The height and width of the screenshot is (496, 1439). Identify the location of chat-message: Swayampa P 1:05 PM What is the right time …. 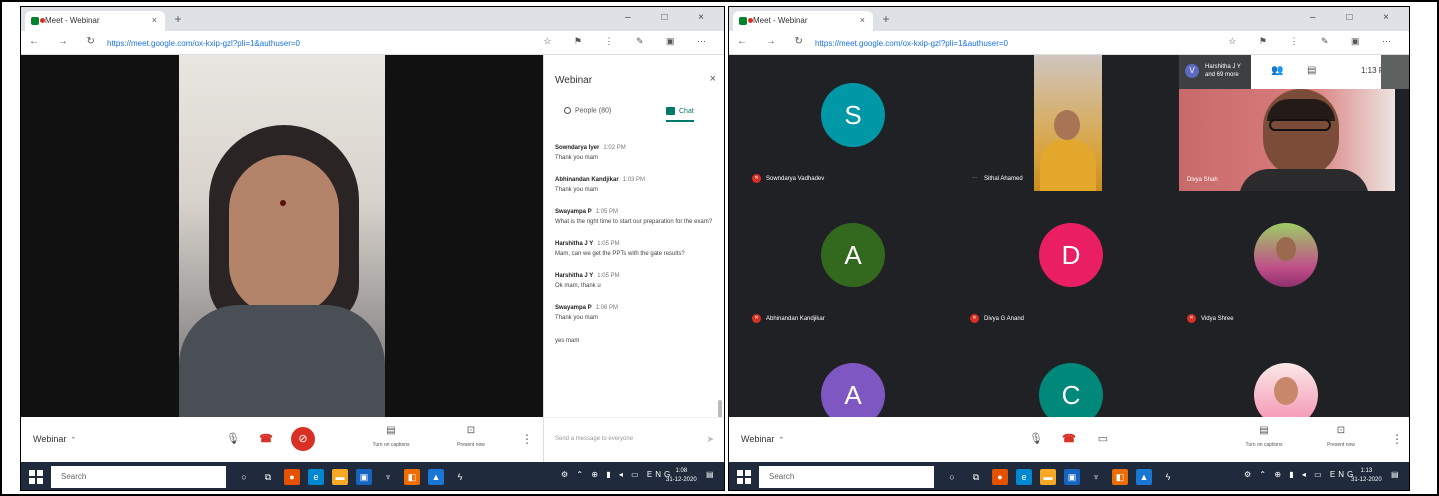
(634, 217).